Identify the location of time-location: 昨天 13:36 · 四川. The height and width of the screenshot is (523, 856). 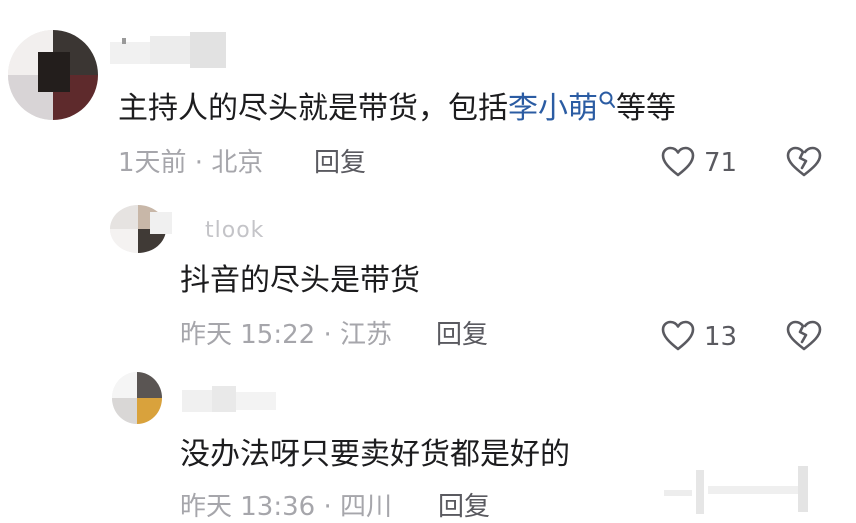
(286, 507).